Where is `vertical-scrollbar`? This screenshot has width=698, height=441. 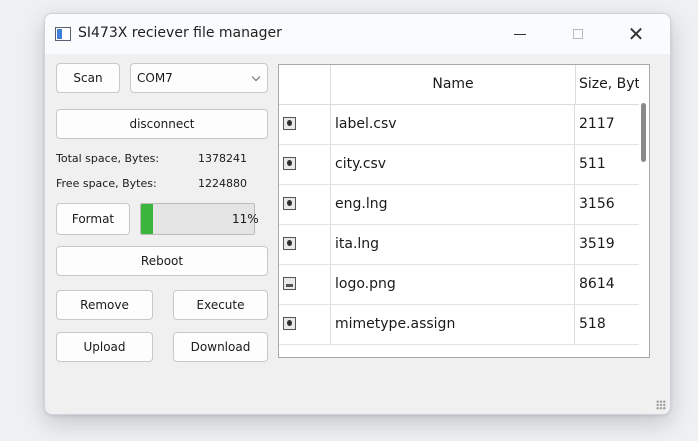 vertical-scrollbar is located at coordinates (643, 132).